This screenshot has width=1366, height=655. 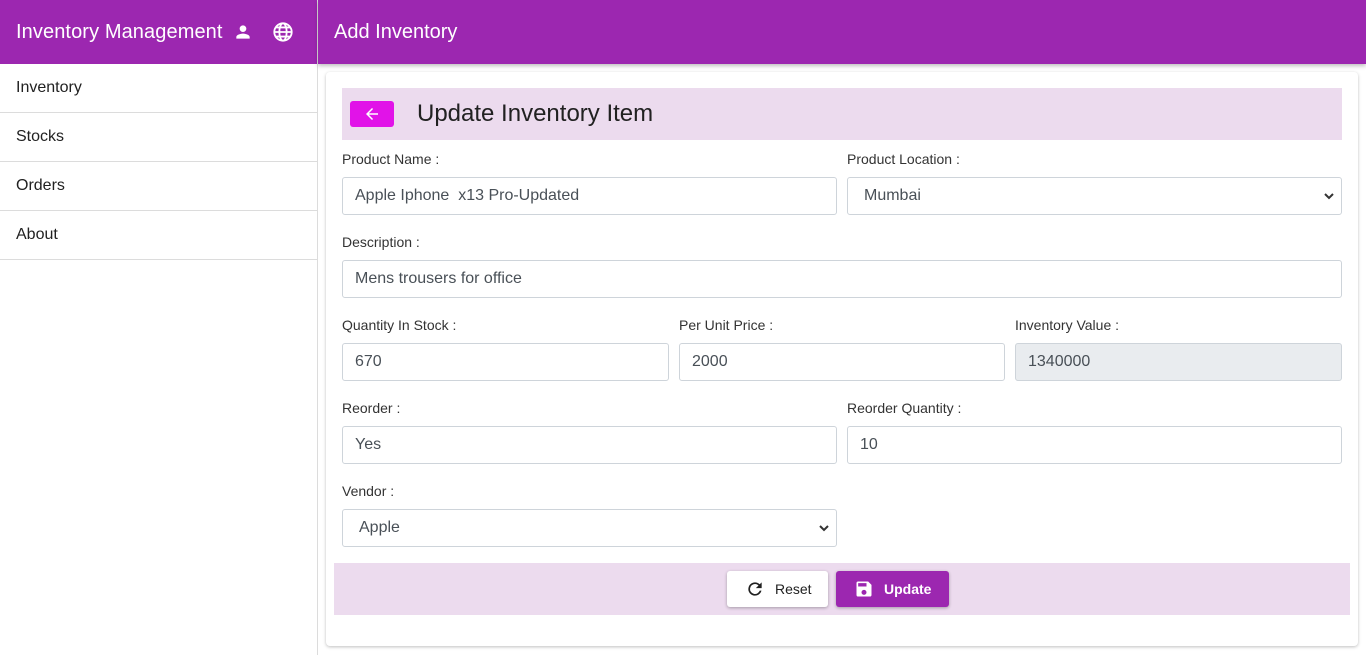 What do you see at coordinates (158, 137) in the screenshot?
I see `sidebar-item-stocks: Stocks` at bounding box center [158, 137].